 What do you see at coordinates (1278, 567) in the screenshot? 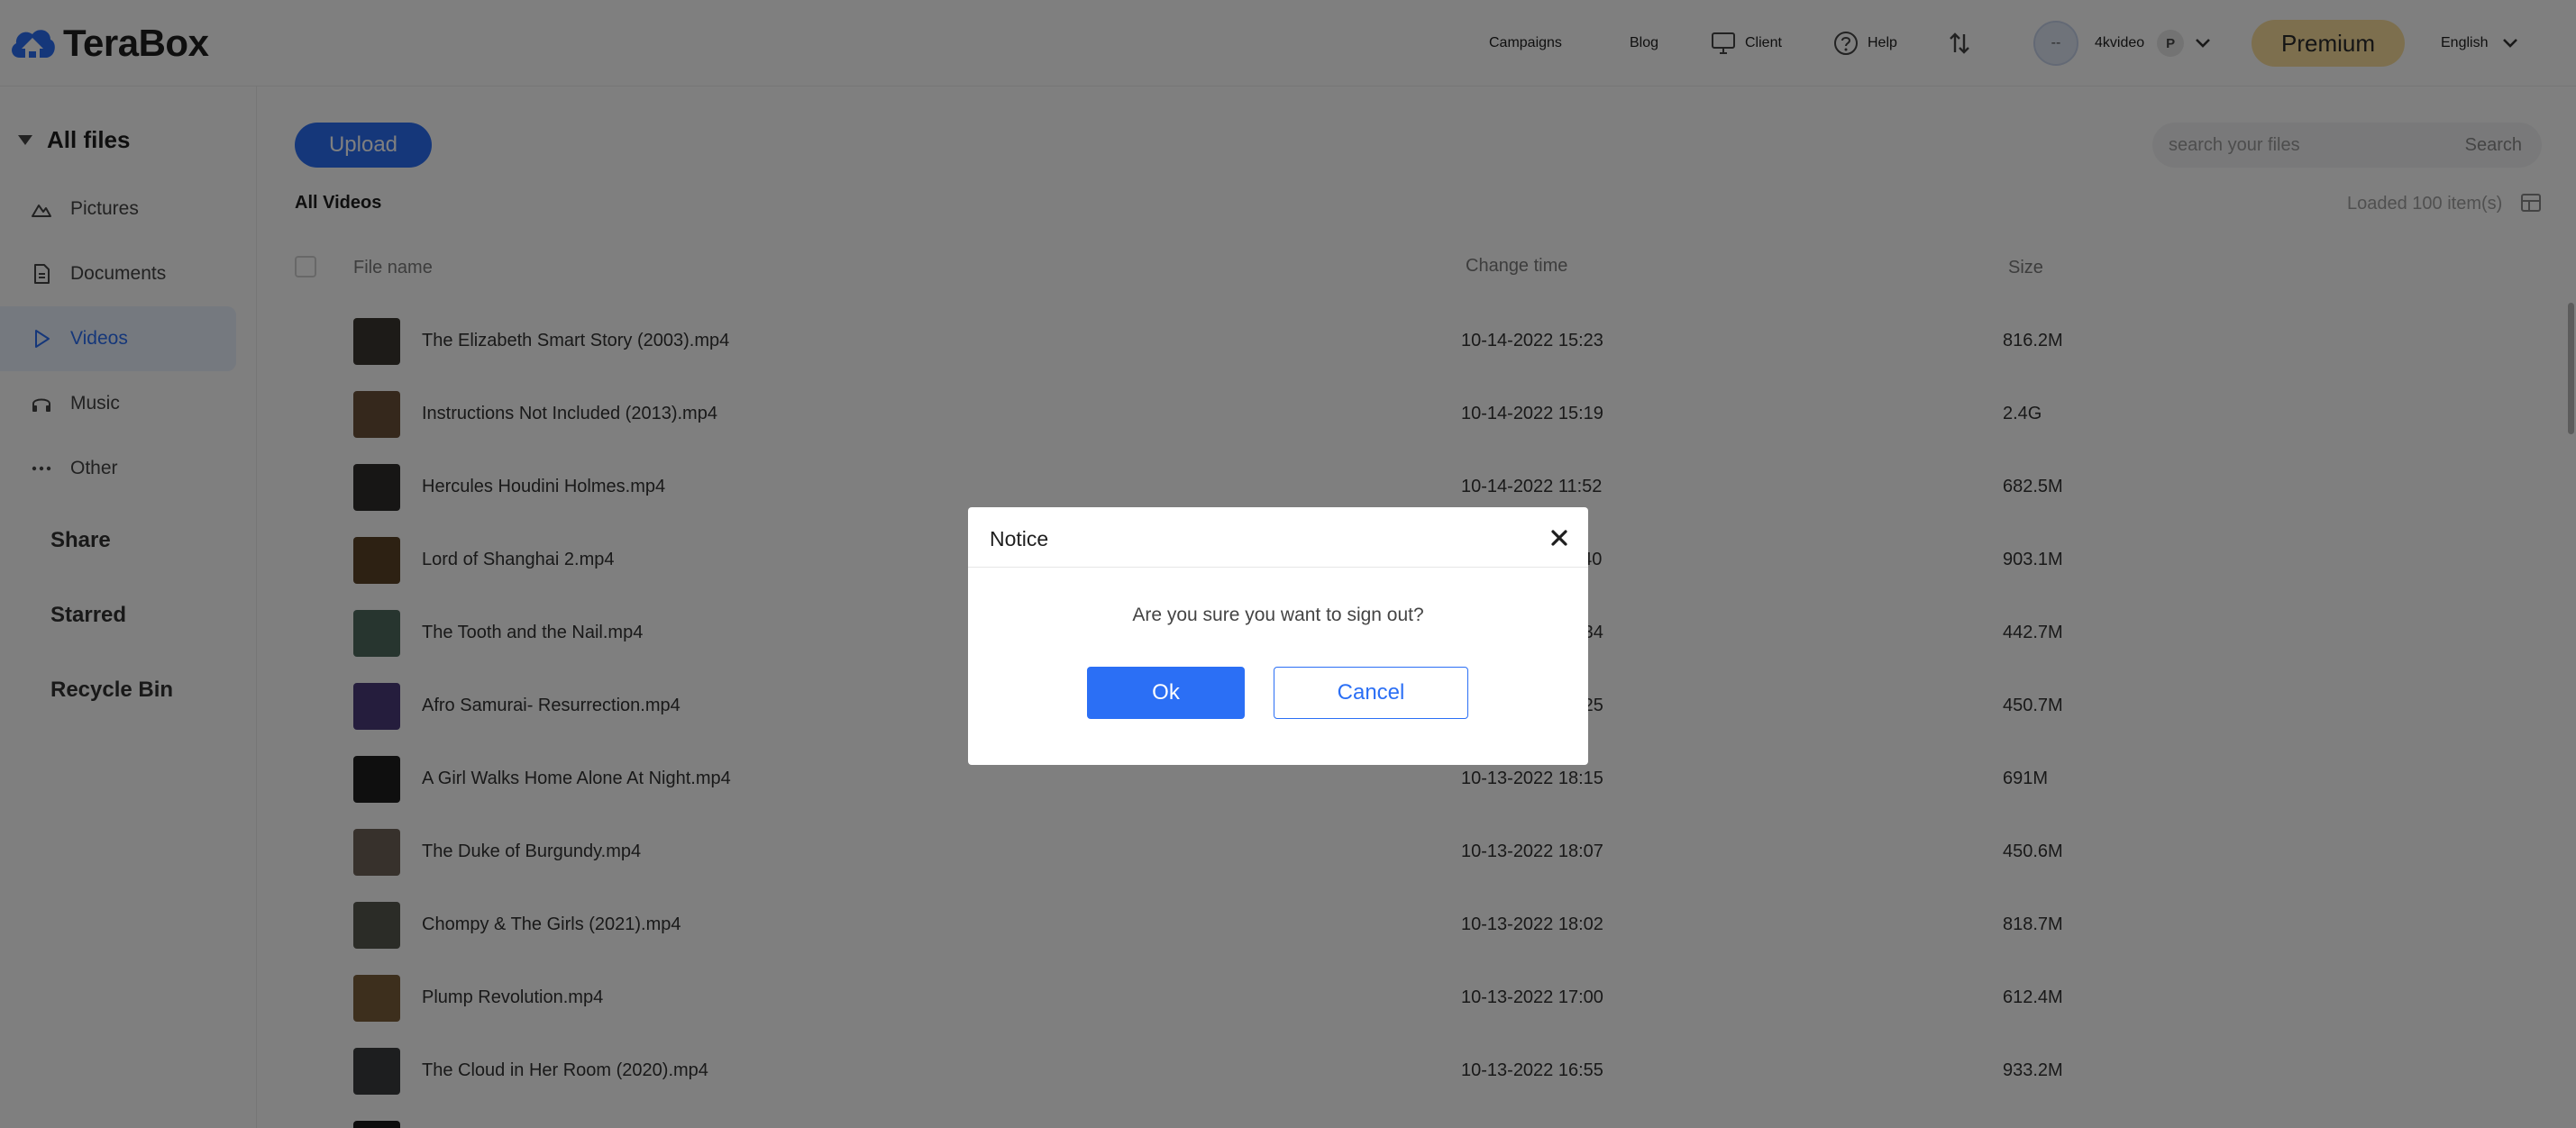
I see `dialog-divider` at bounding box center [1278, 567].